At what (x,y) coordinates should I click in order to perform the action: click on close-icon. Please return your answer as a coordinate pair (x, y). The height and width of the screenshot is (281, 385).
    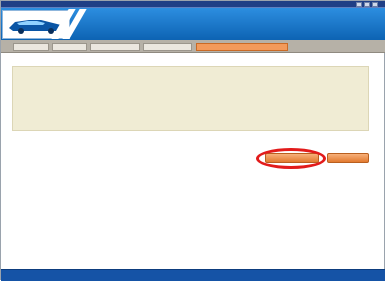
    Looking at the image, I should click on (375, 4).